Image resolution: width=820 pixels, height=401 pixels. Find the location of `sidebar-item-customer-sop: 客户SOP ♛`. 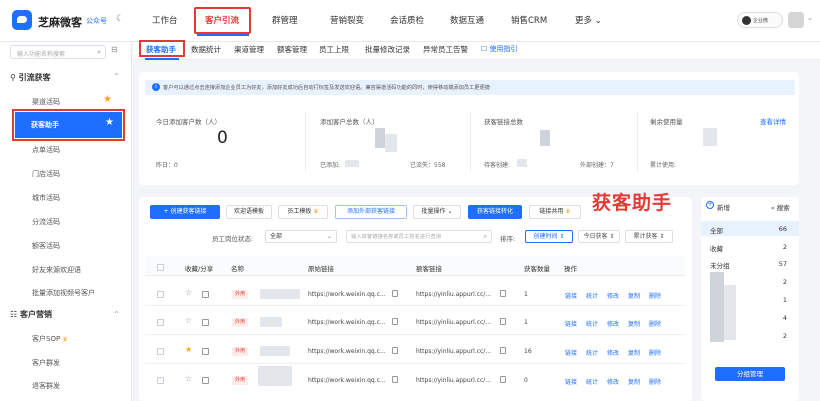

sidebar-item-customer-sop: 客户SOP ♛ is located at coordinates (50, 339).